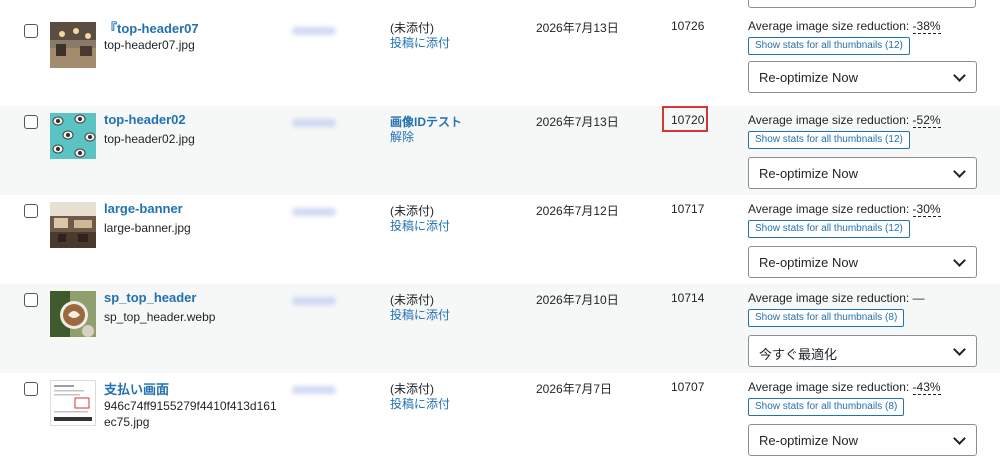 The width and height of the screenshot is (1000, 466). I want to click on payment-screen-thumbnail, so click(73, 403).